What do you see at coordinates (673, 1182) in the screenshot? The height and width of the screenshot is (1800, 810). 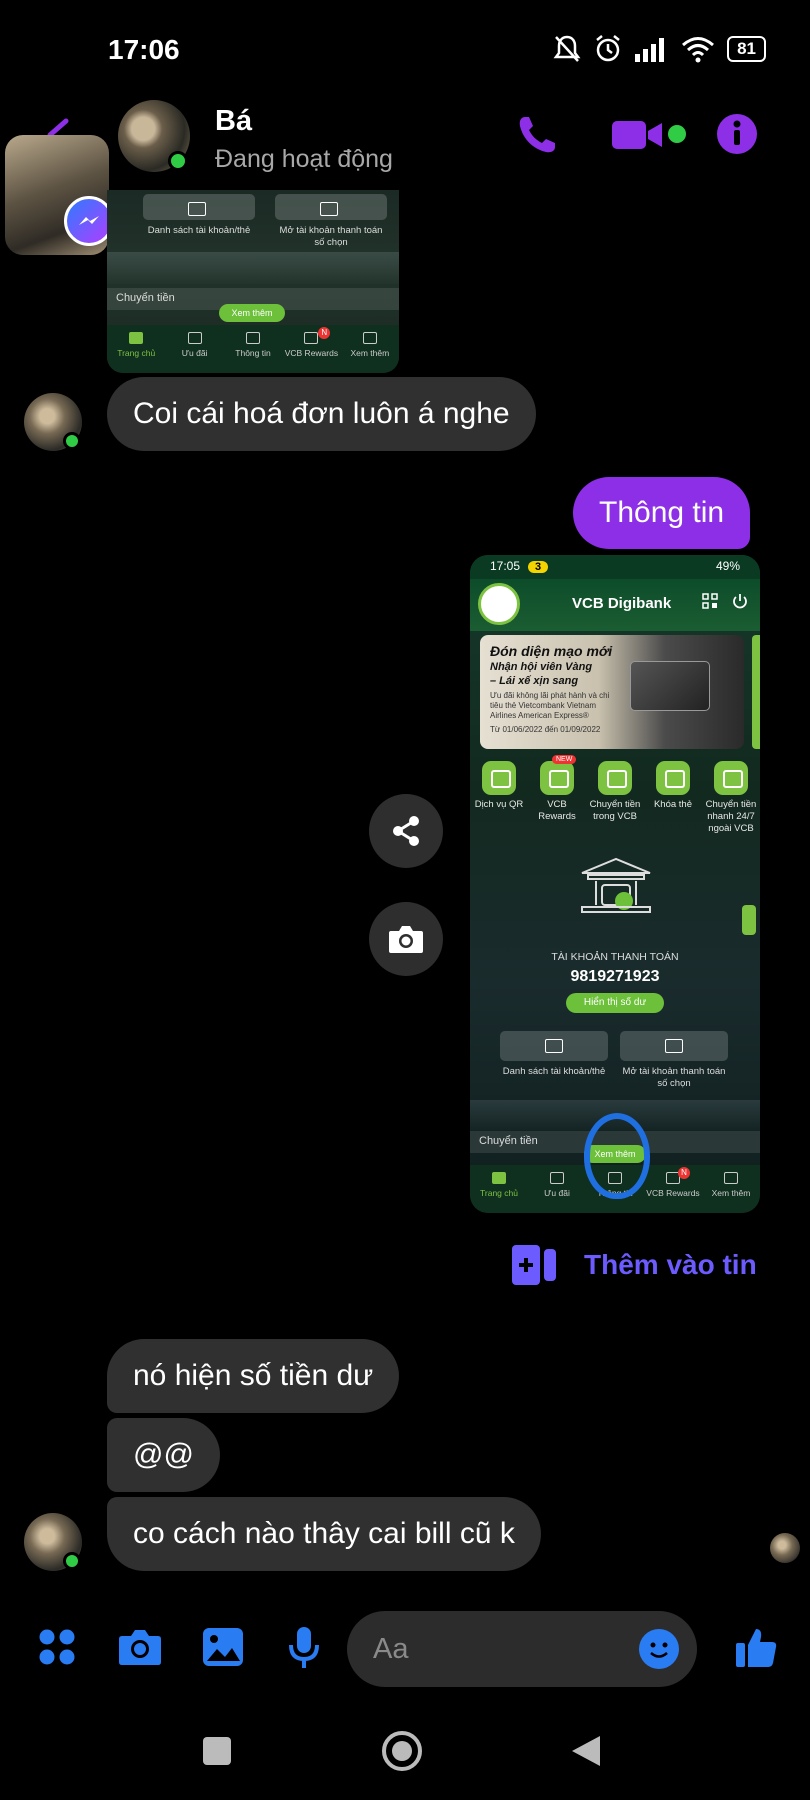 I see `vcb-nav-item: VCB Rewards N` at bounding box center [673, 1182].